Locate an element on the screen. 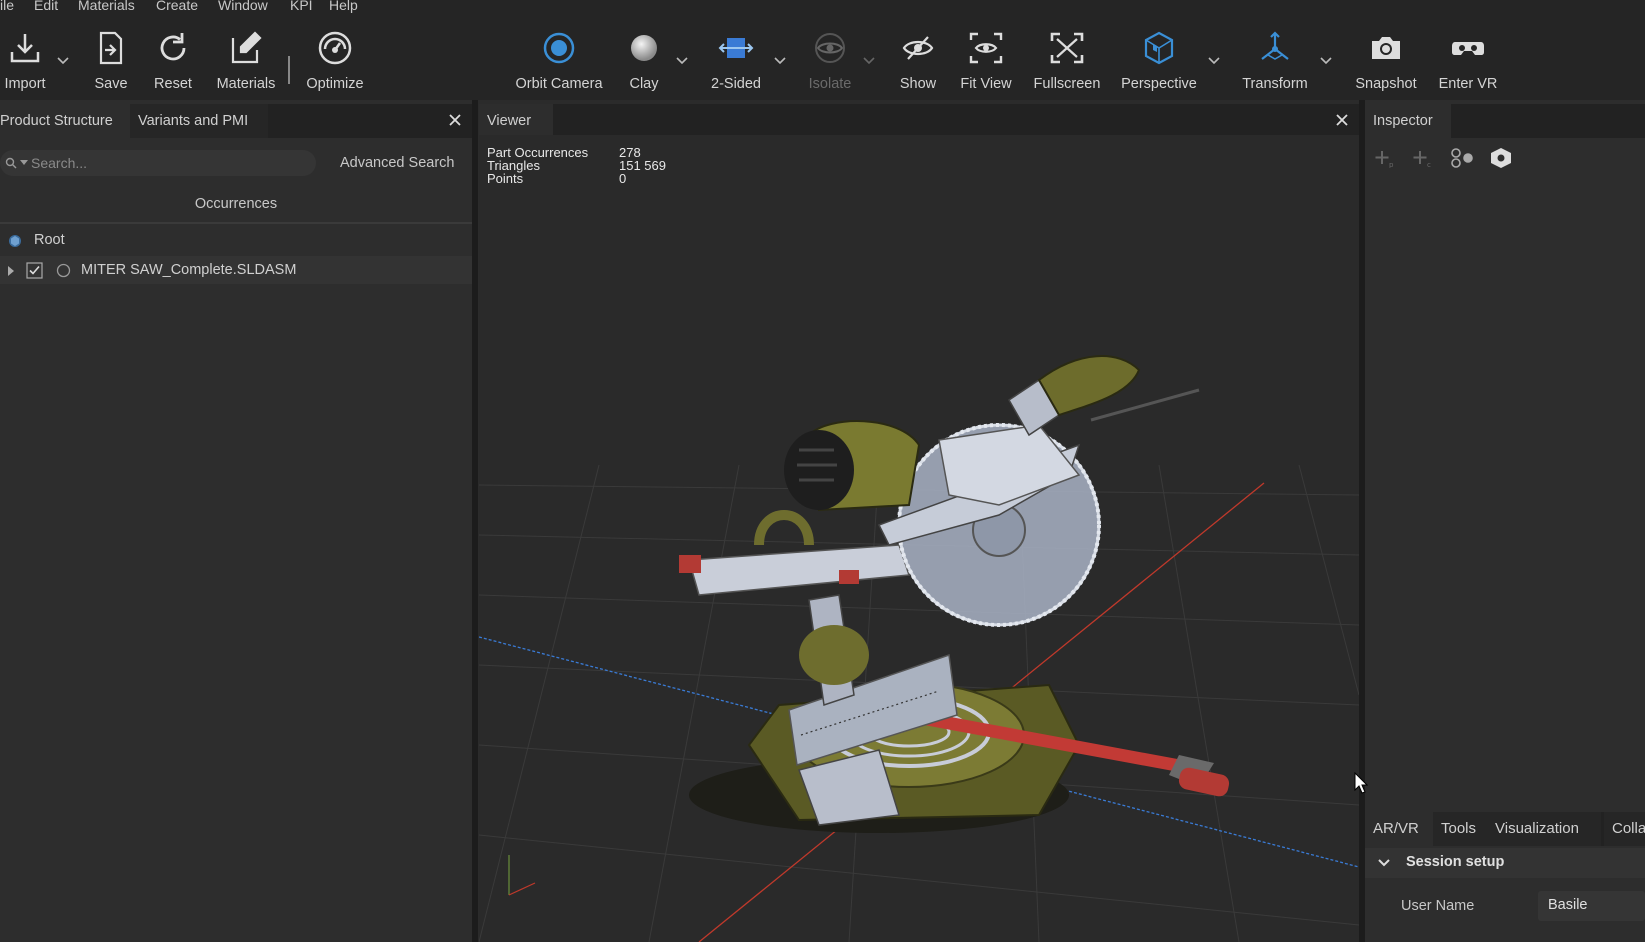  divider is located at coordinates (236, 223).